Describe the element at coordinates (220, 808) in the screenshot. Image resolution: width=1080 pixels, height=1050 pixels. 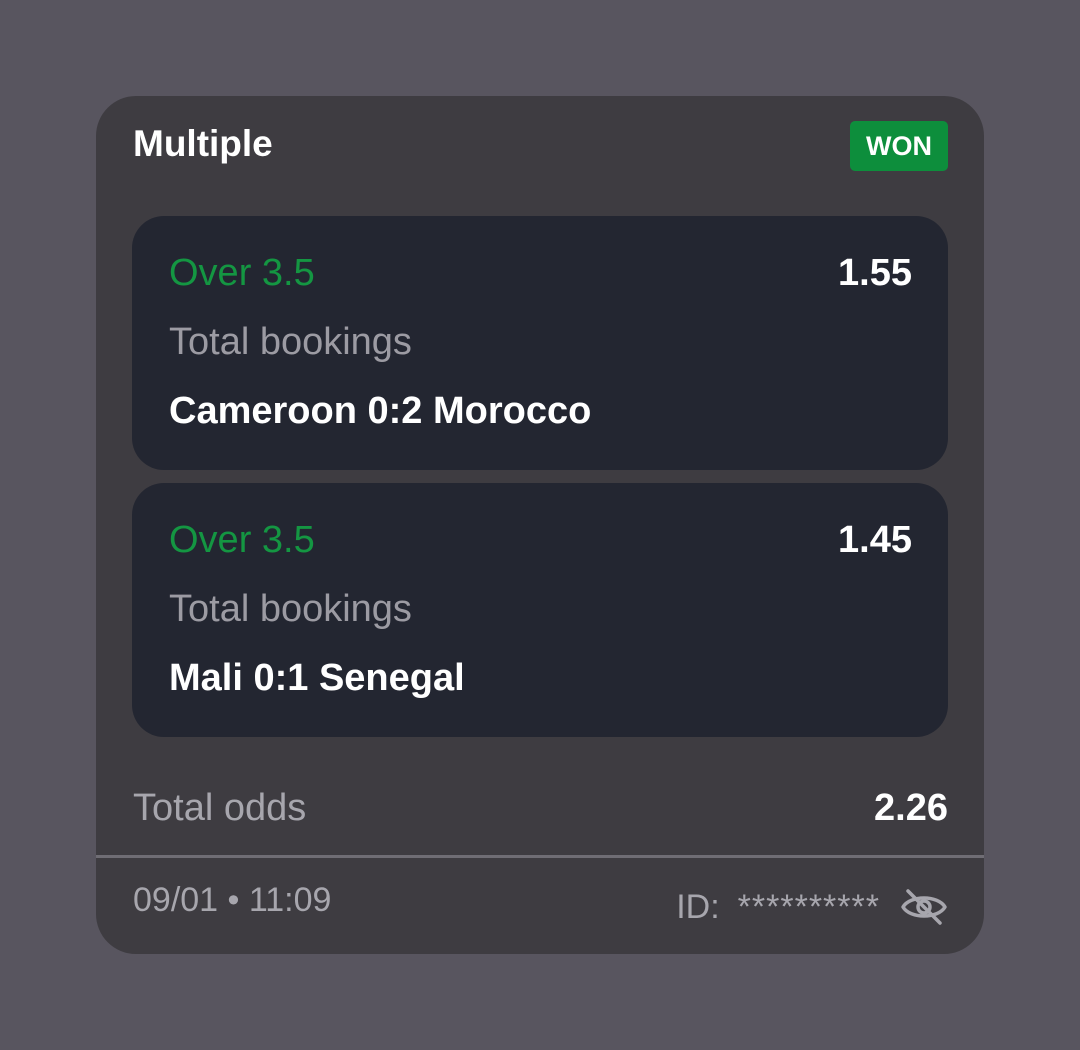
I see `total-odds-label: Total odds` at that location.